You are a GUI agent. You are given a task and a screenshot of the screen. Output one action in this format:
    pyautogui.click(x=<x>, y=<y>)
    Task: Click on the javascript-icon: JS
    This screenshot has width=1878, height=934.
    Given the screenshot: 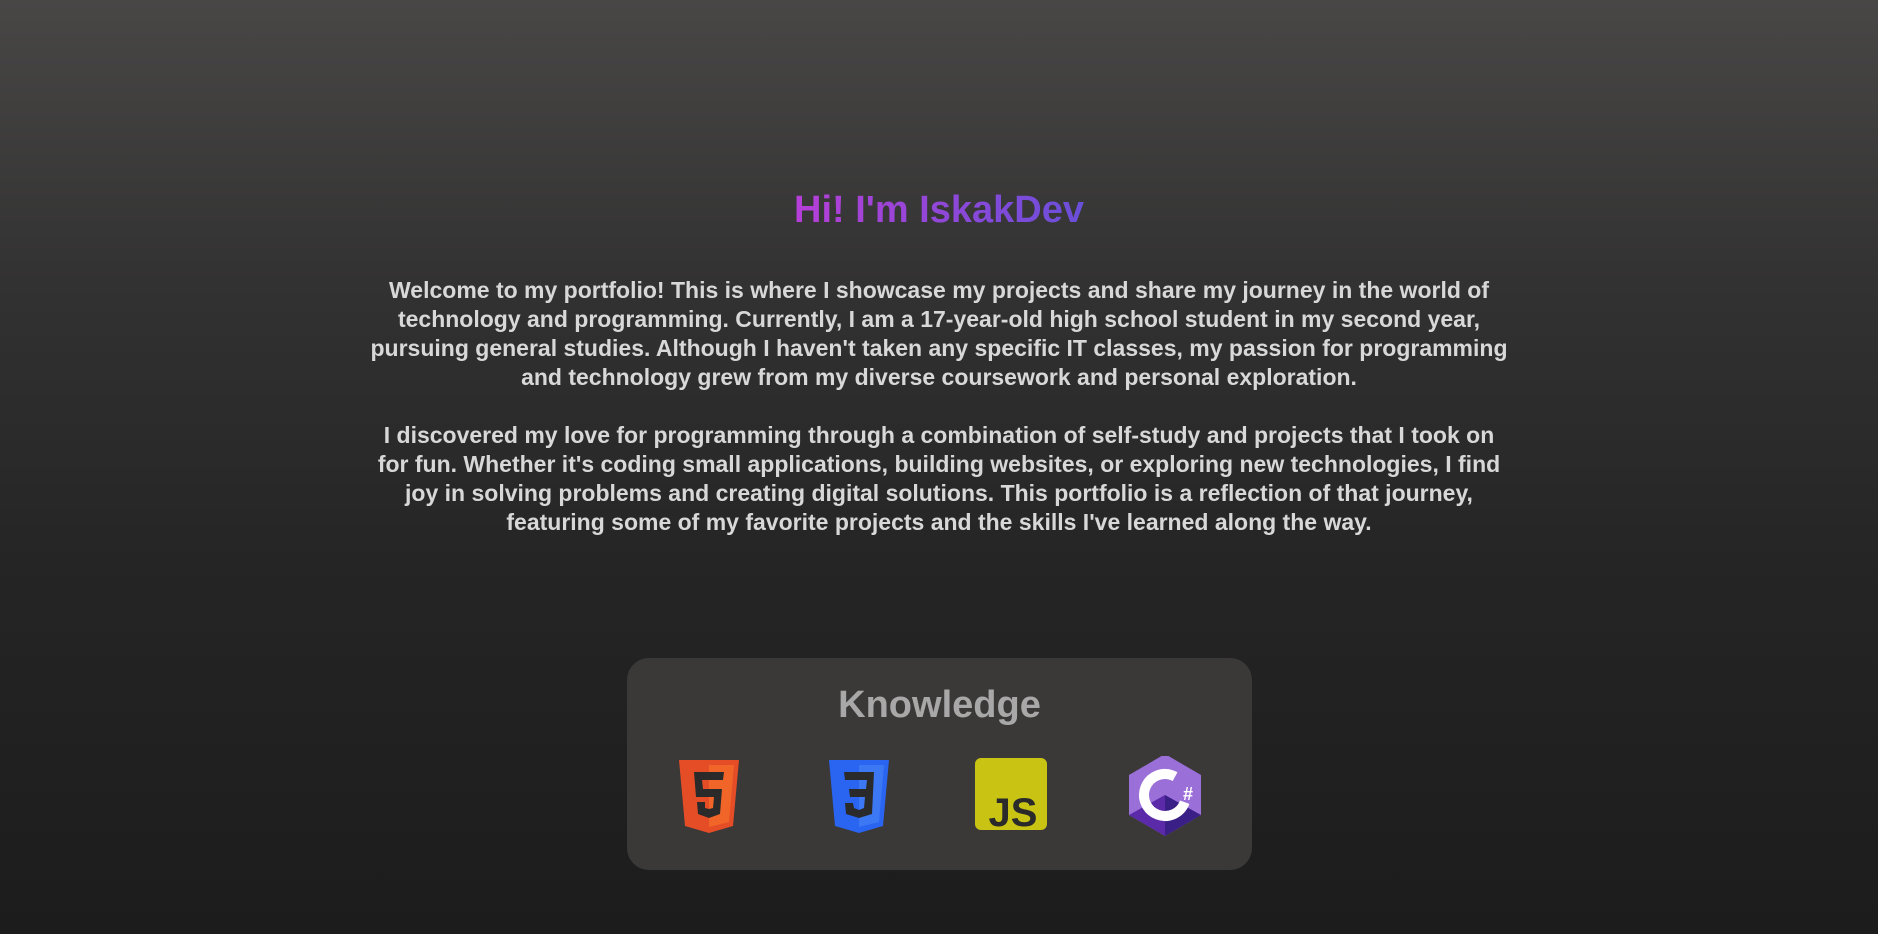 What is the action you would take?
    pyautogui.click(x=1011, y=796)
    